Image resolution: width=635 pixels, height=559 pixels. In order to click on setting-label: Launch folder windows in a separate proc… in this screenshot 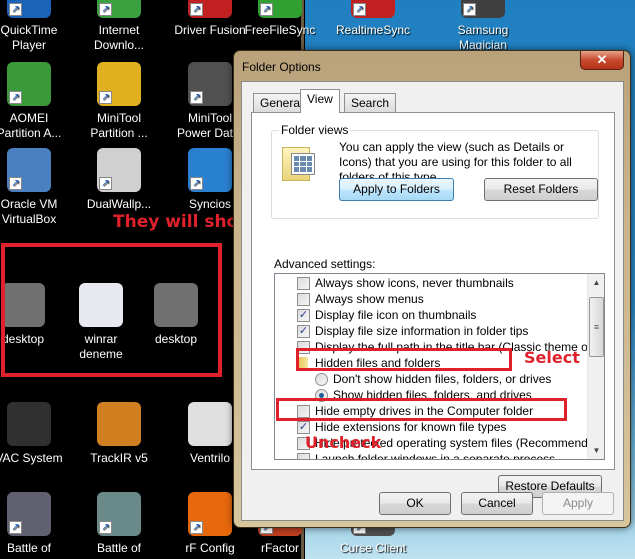, I will do `click(435, 456)`.